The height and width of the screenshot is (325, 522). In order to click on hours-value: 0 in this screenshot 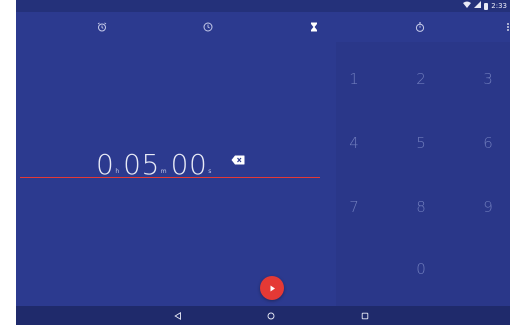, I will do `click(105, 164)`.